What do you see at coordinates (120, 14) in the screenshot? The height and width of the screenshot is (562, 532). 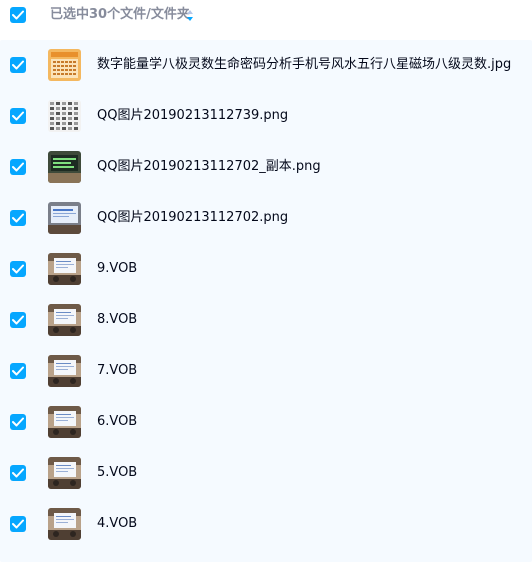 I see `selection-count-label: 已选中30个文件/文件夹` at bounding box center [120, 14].